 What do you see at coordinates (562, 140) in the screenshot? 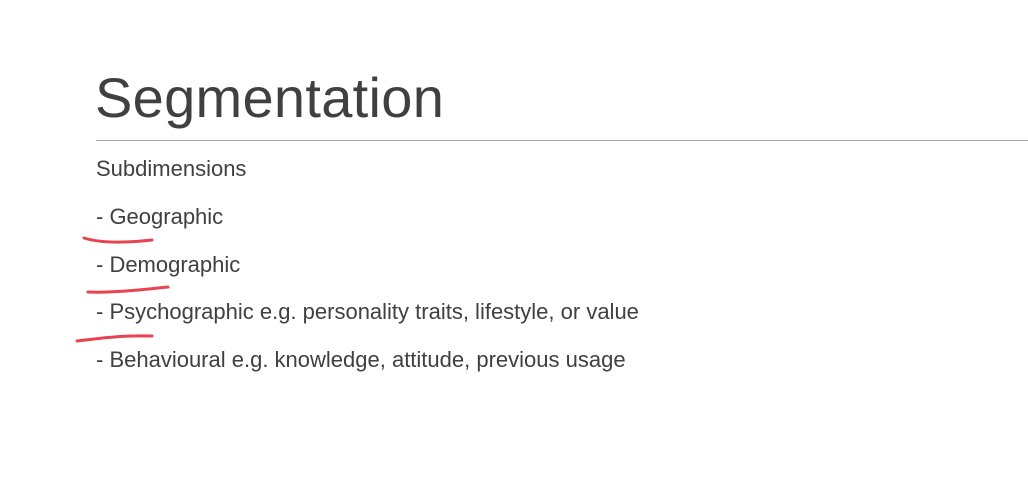
I see `title-divider` at bounding box center [562, 140].